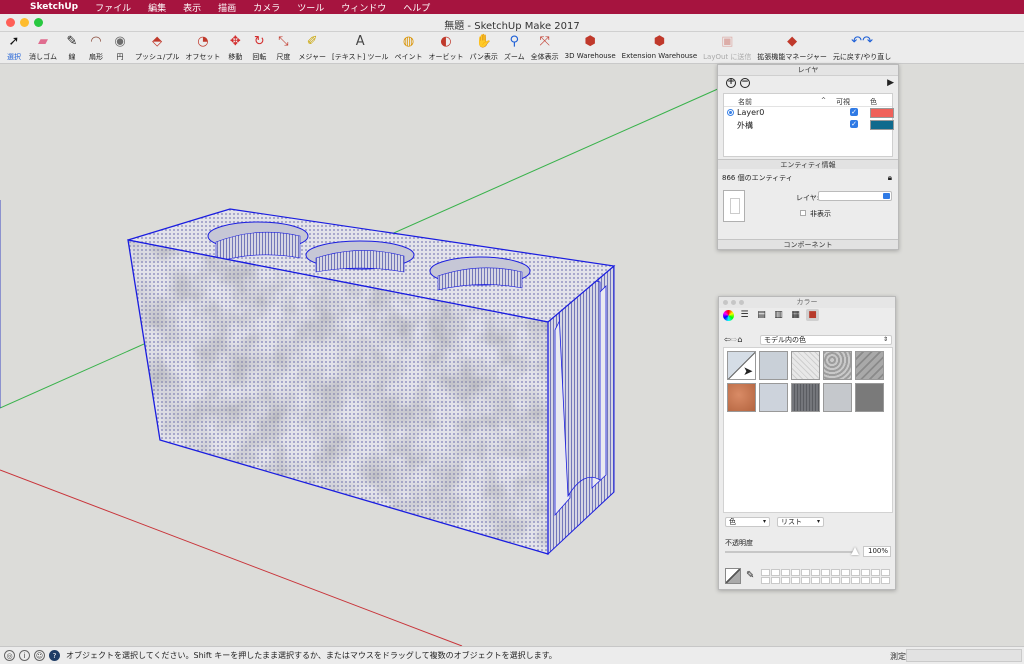 The width and height of the screenshot is (1024, 664). Describe the element at coordinates (731, 83) in the screenshot. I see `add-layer-icon: +` at that location.